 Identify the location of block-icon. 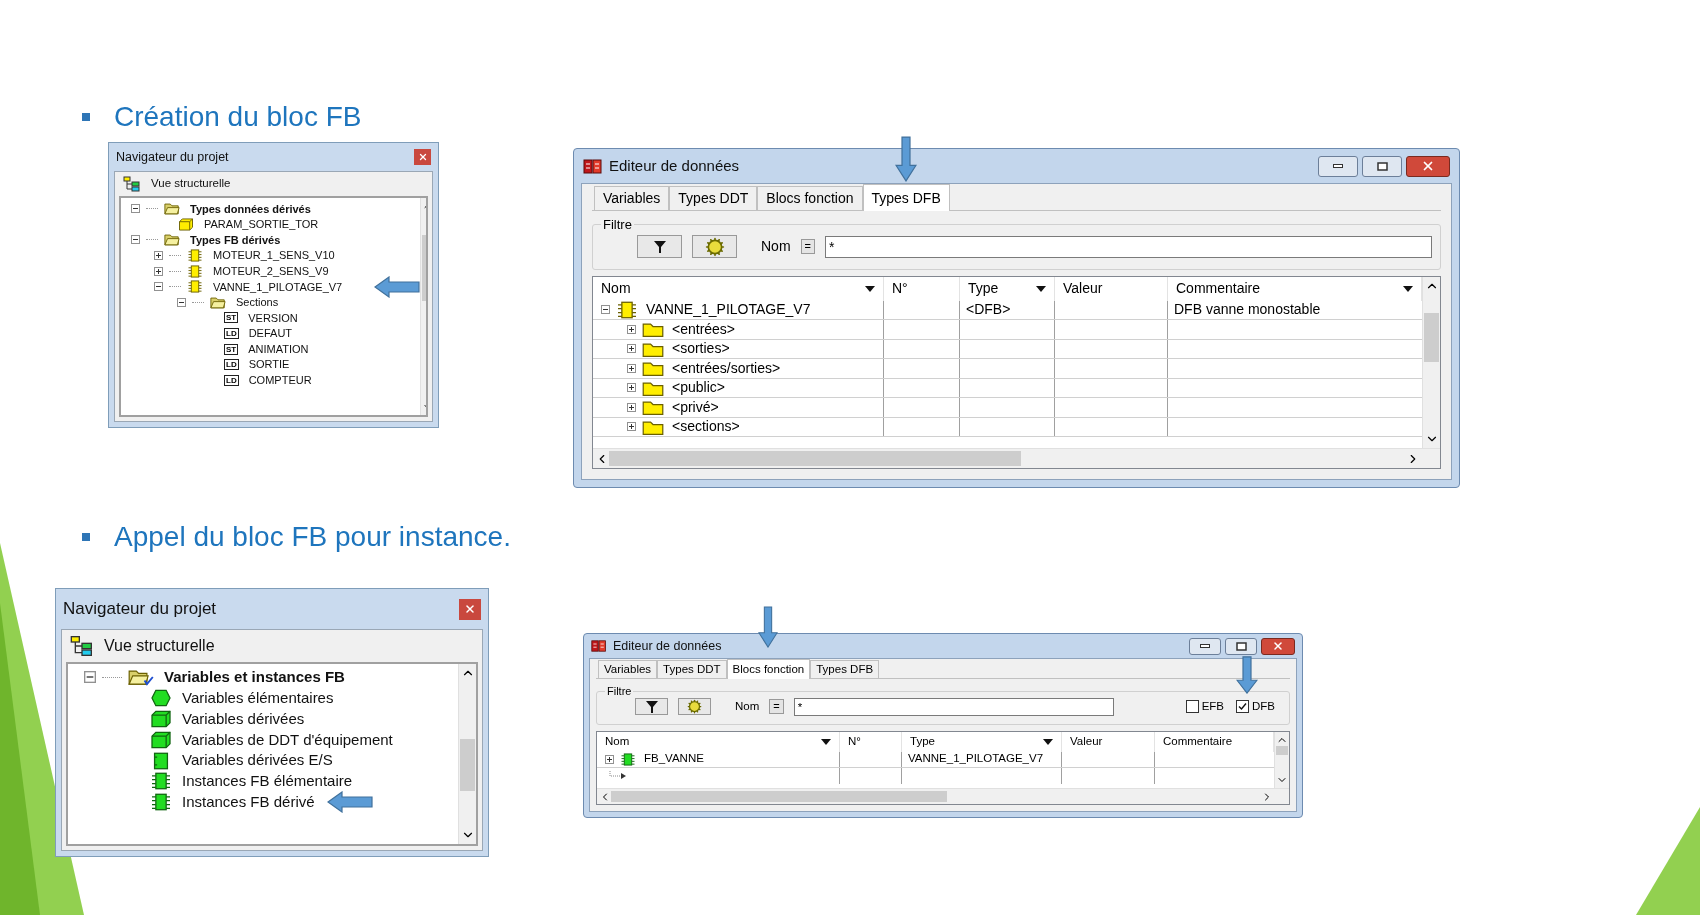
(161, 719).